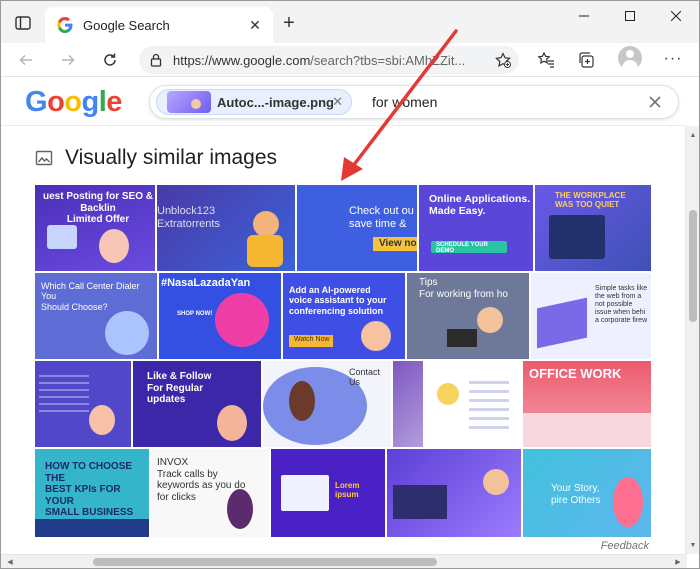 This screenshot has width=700, height=569. What do you see at coordinates (114, 102) in the screenshot?
I see `logo-letter: e` at bounding box center [114, 102].